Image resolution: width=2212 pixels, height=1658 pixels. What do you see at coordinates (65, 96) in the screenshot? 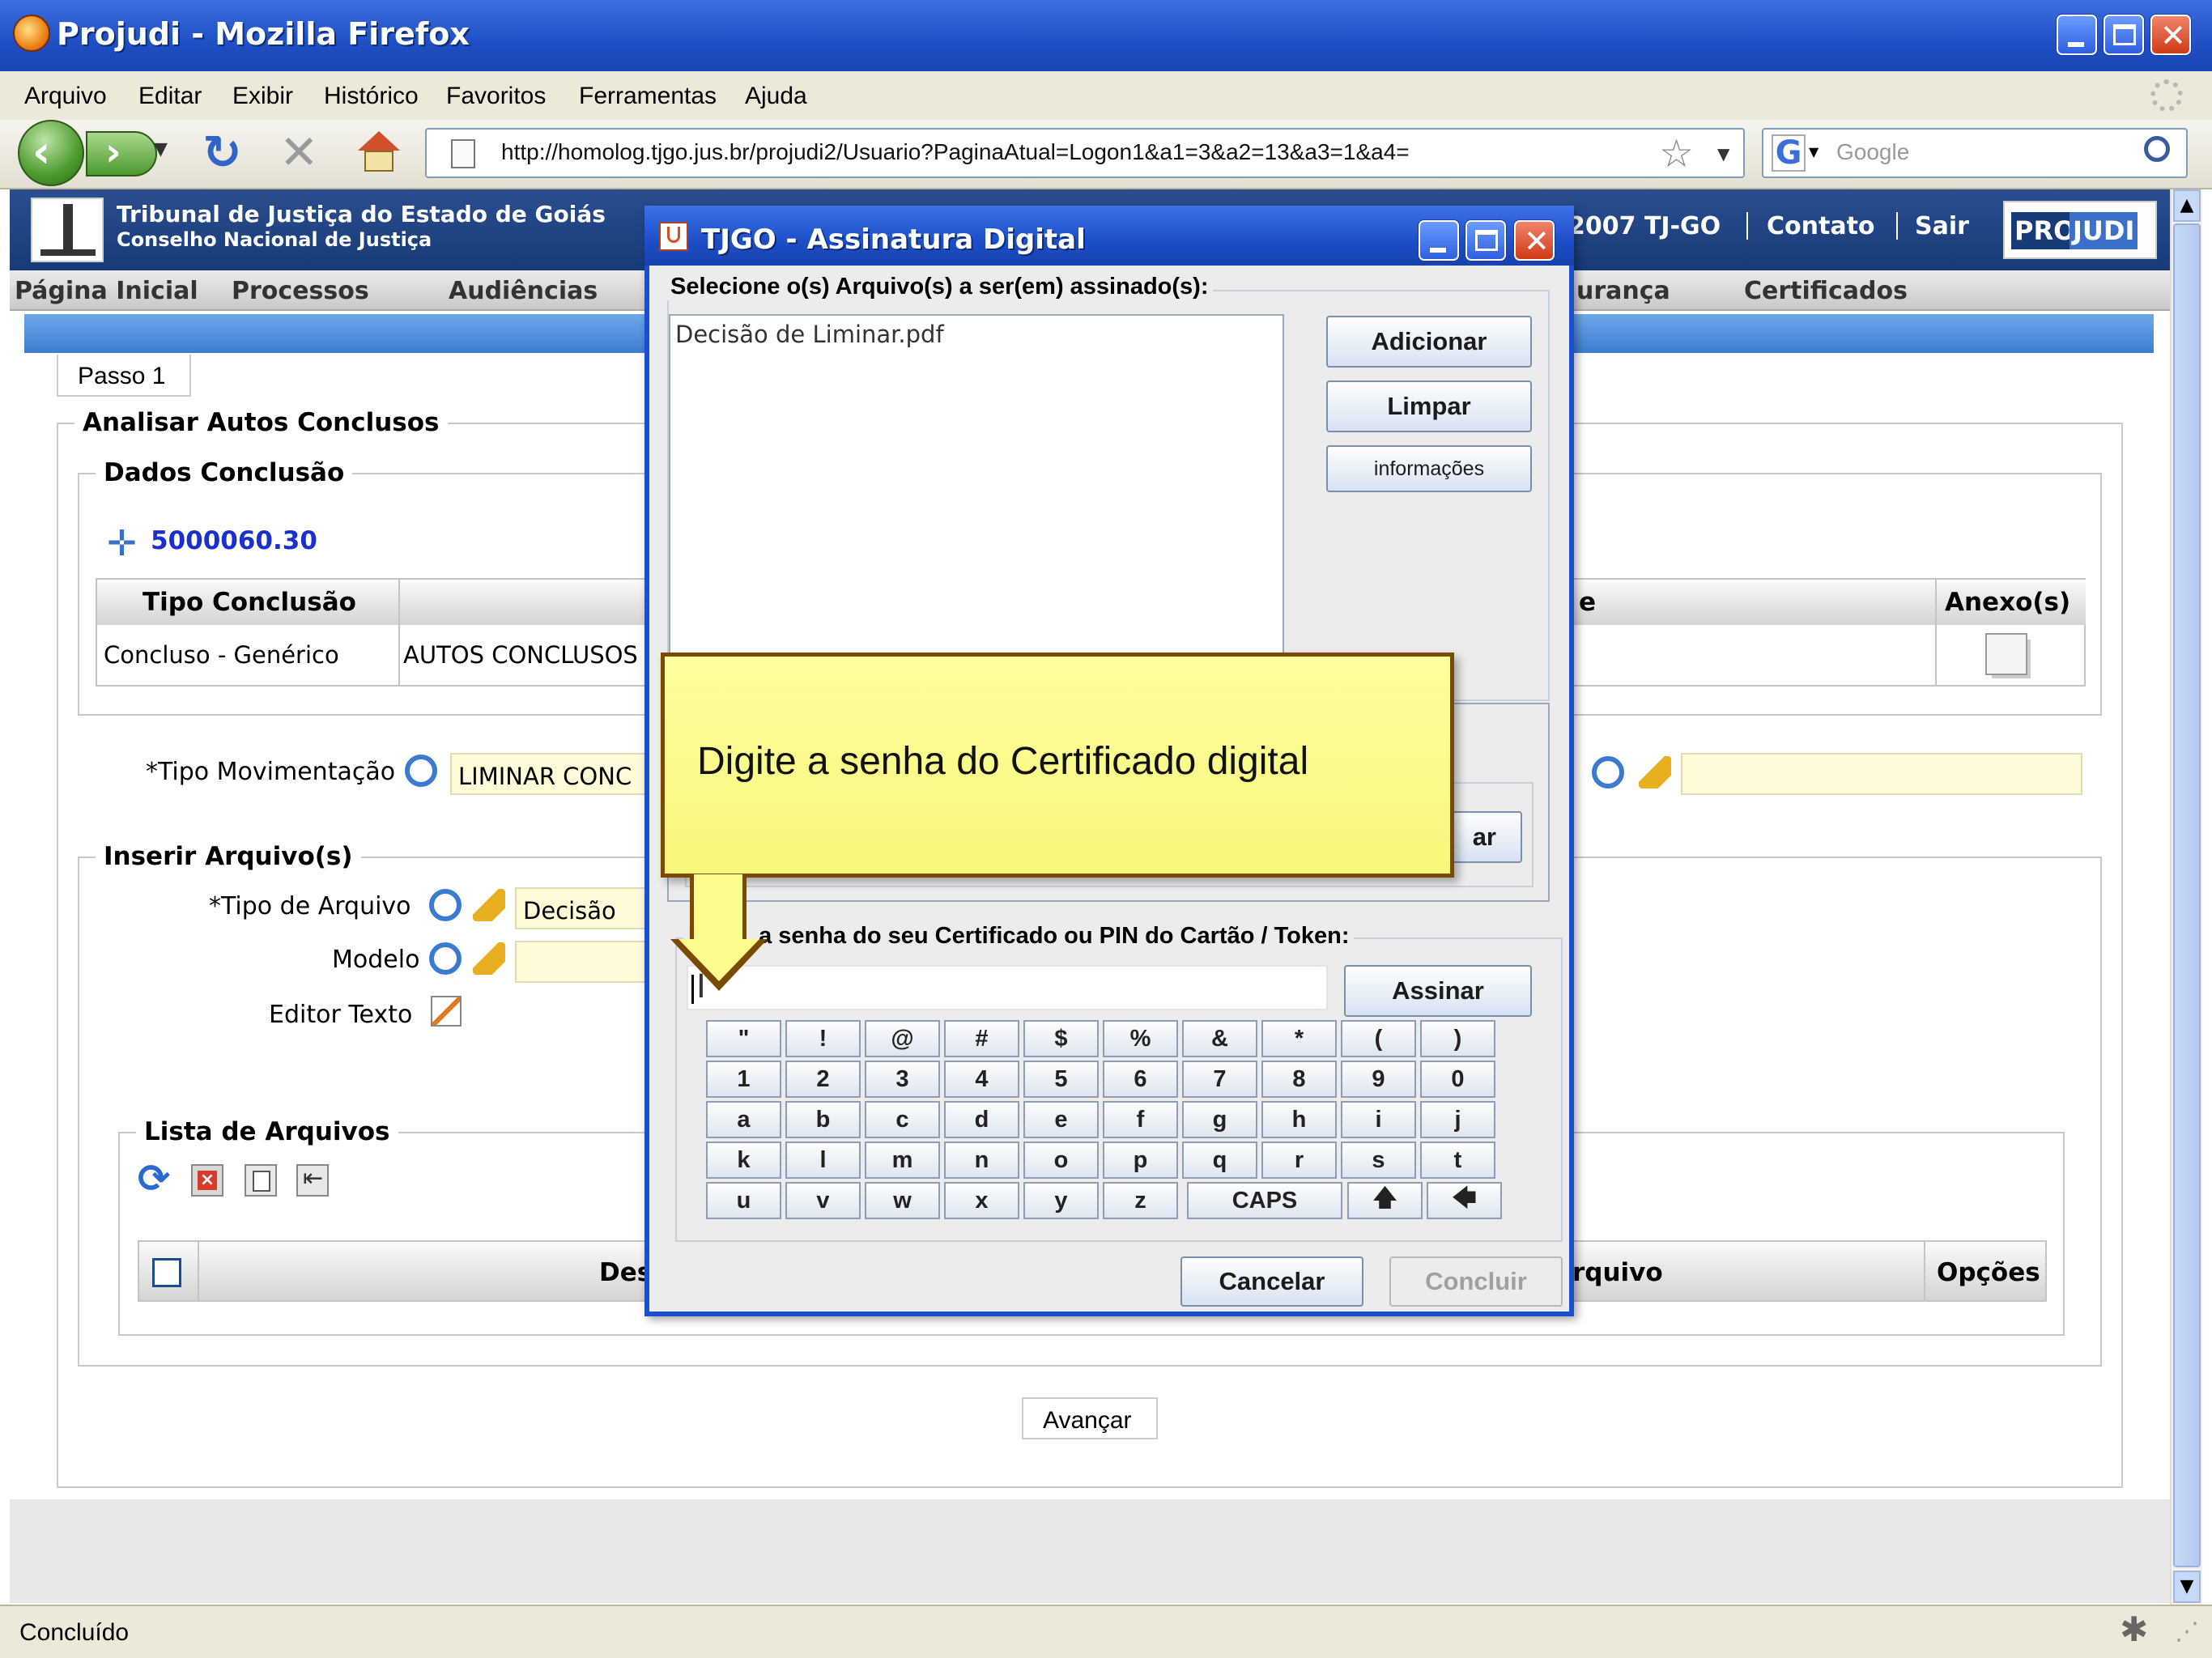
I see `menu-arquivo-item: Arquivo` at bounding box center [65, 96].